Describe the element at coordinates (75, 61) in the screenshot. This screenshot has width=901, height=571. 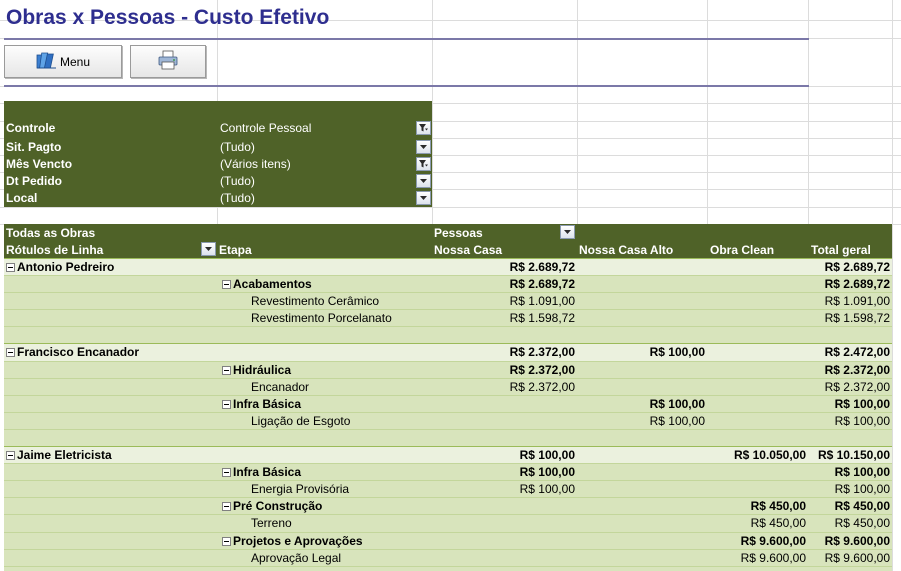
I see `menu-button-label: Menu` at that location.